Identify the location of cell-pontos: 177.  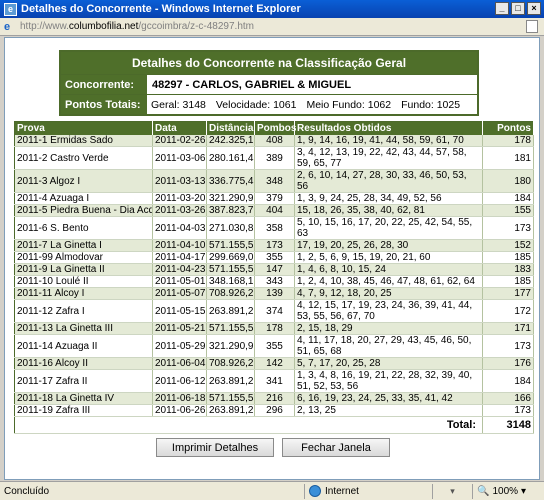
(508, 293).